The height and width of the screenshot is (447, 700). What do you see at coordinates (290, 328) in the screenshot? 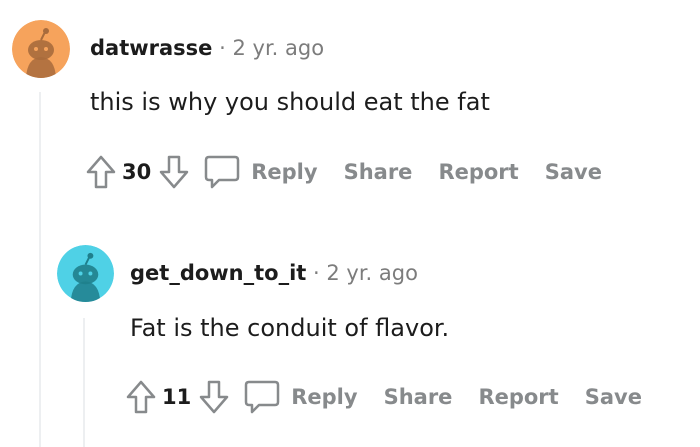
I see `comment-body: Fat is the conduit of flavor.` at bounding box center [290, 328].